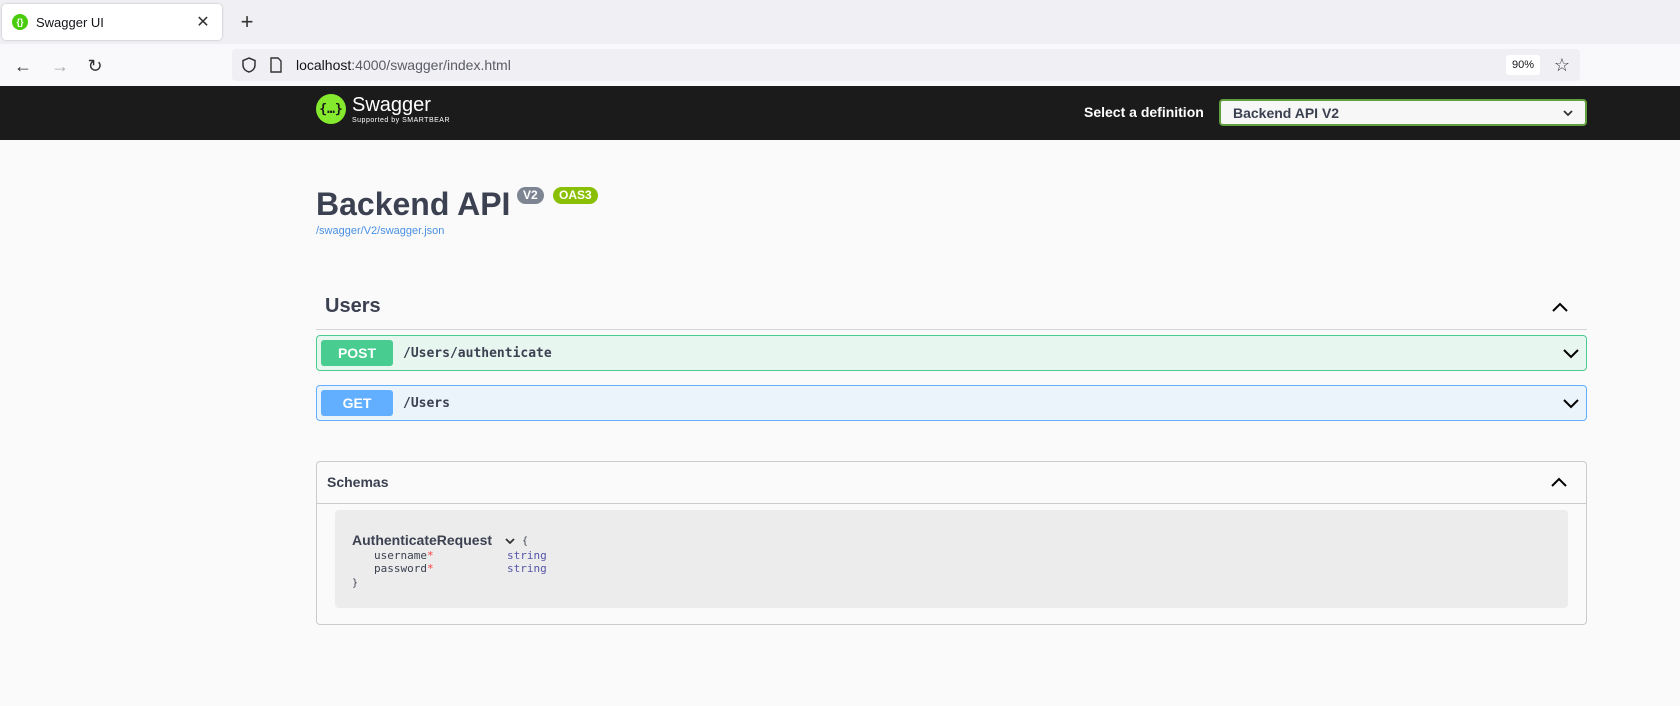 This screenshot has width=1680, height=706. I want to click on model-name: AuthenticateRequest, so click(422, 540).